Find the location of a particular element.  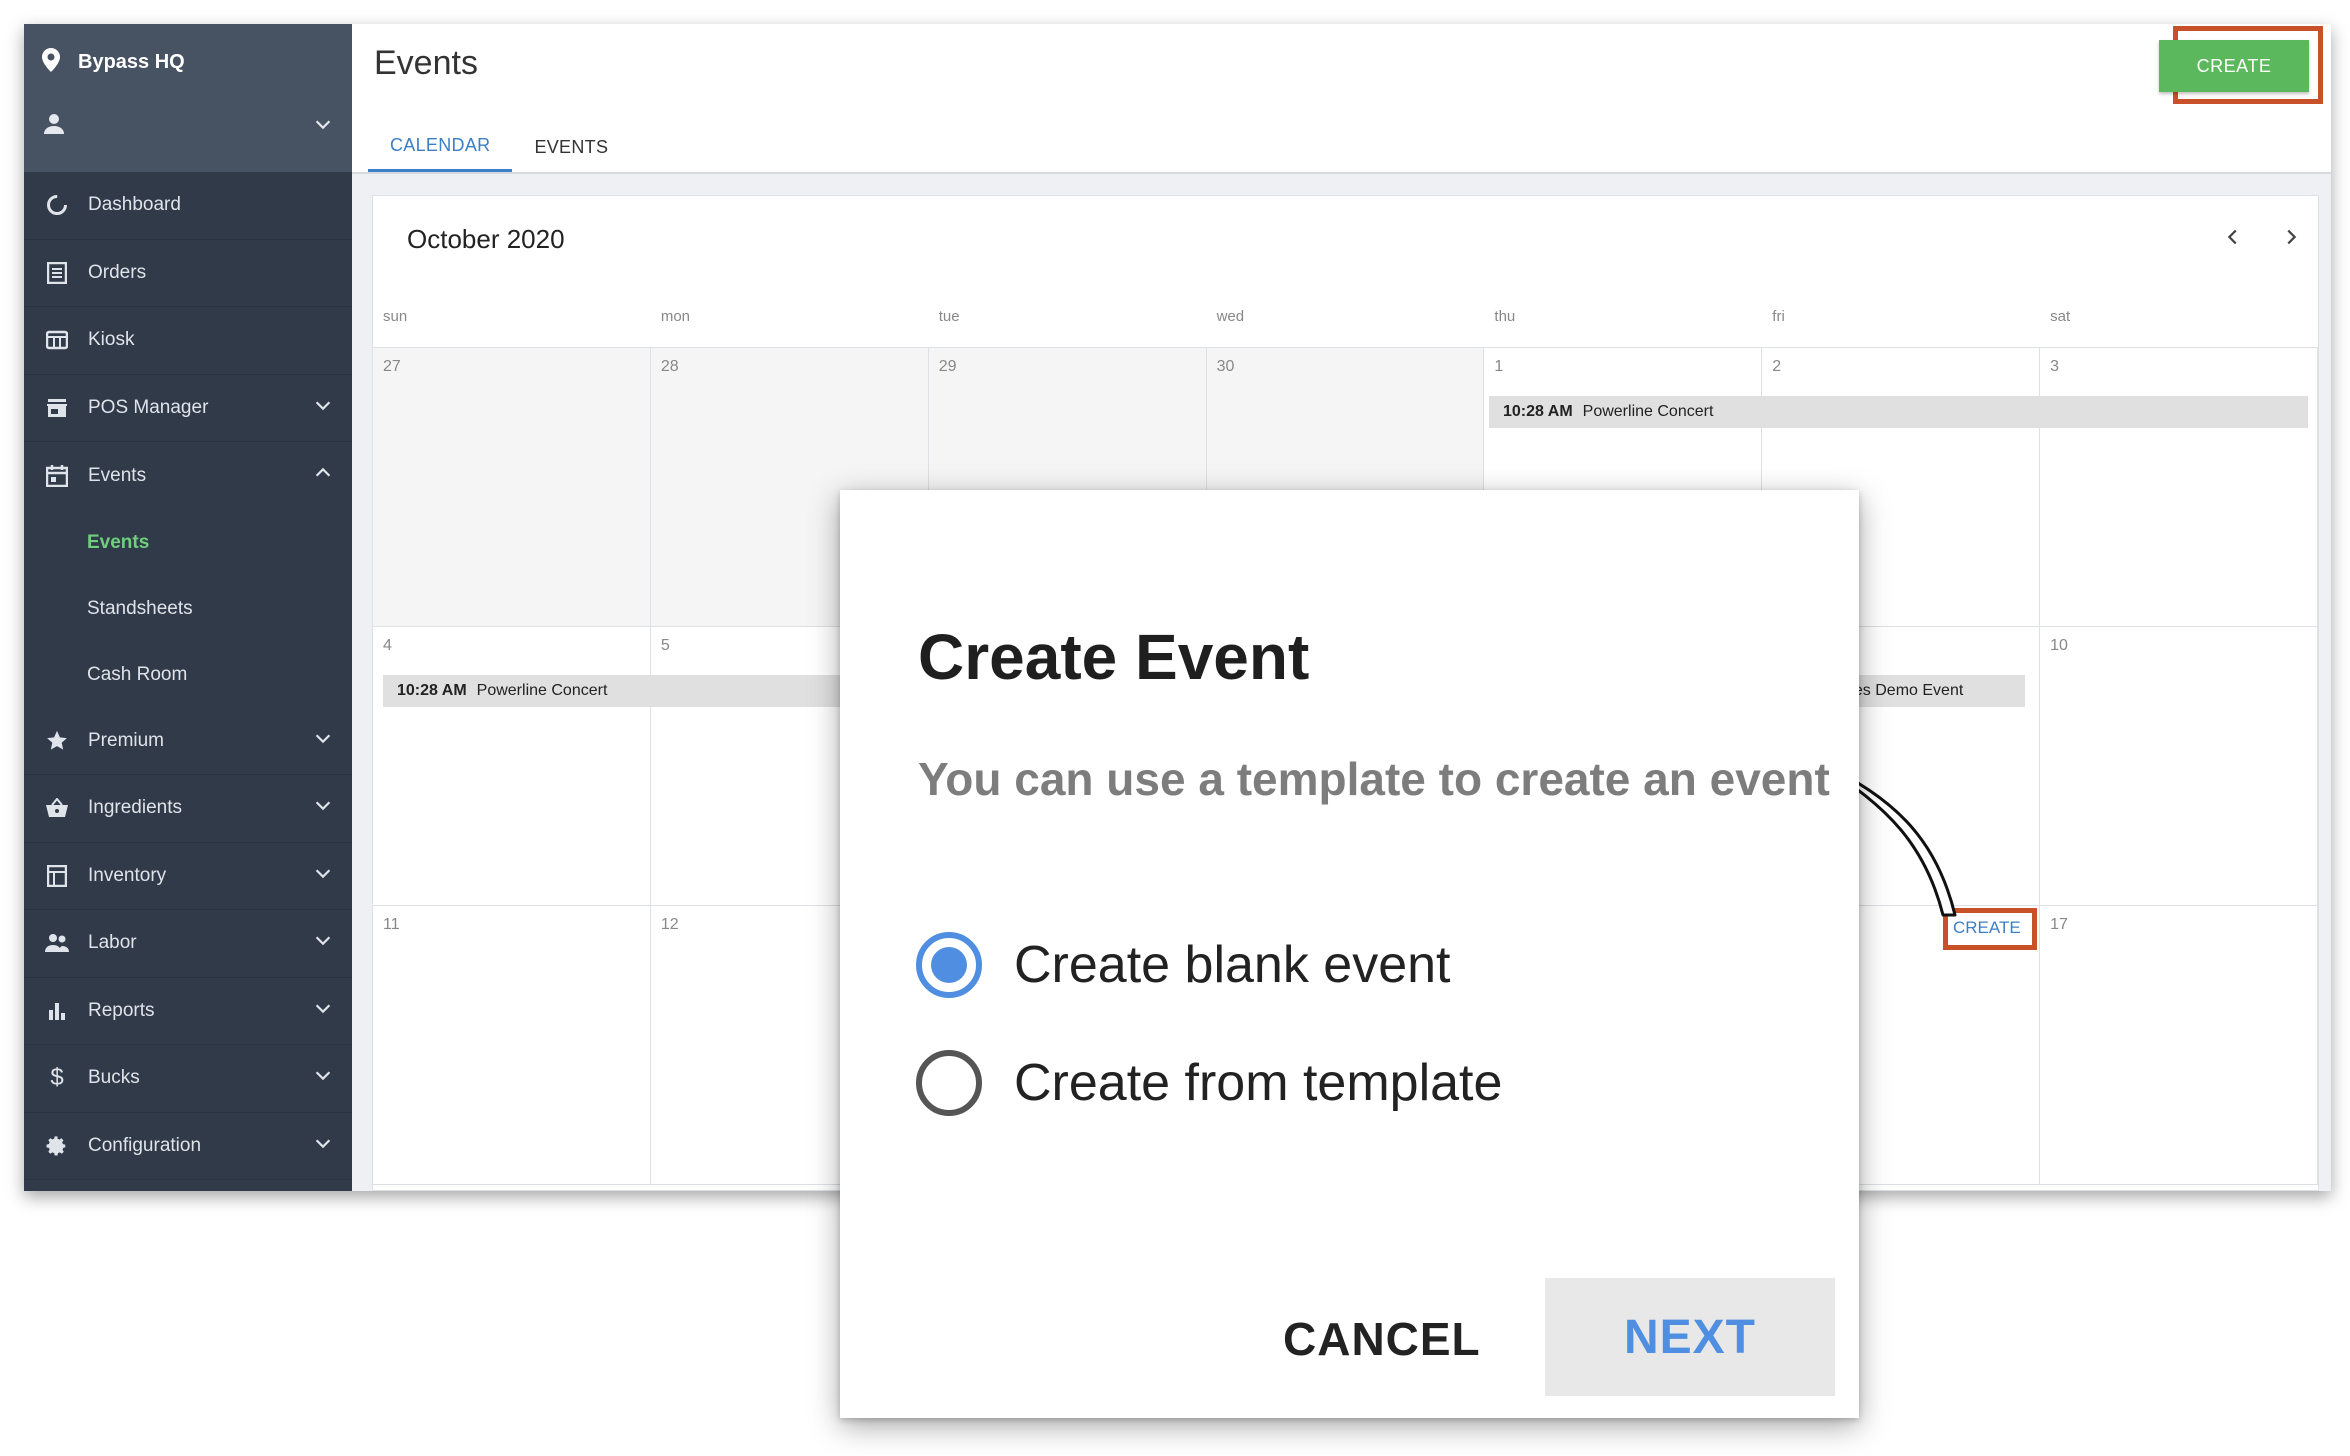

next-button: NEXT is located at coordinates (1690, 1337).